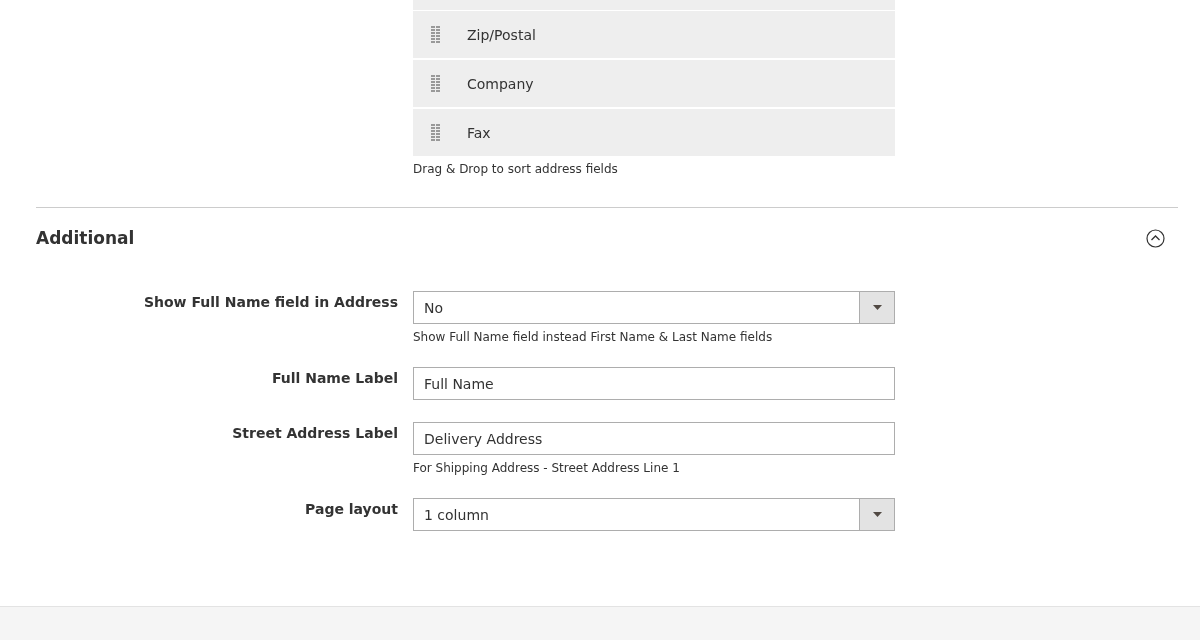 The image size is (1200, 640). What do you see at coordinates (314, 433) in the screenshot?
I see `field-label: Street Address Label` at bounding box center [314, 433].